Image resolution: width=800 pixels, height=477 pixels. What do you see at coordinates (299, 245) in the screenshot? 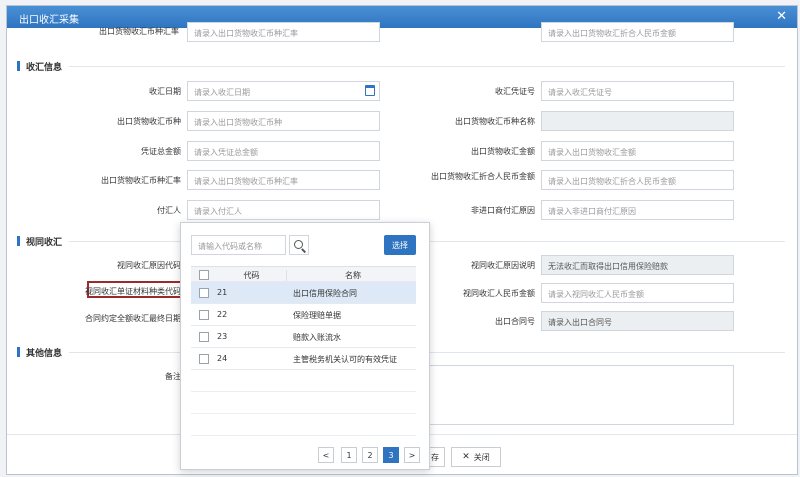
I see `search-button` at bounding box center [299, 245].